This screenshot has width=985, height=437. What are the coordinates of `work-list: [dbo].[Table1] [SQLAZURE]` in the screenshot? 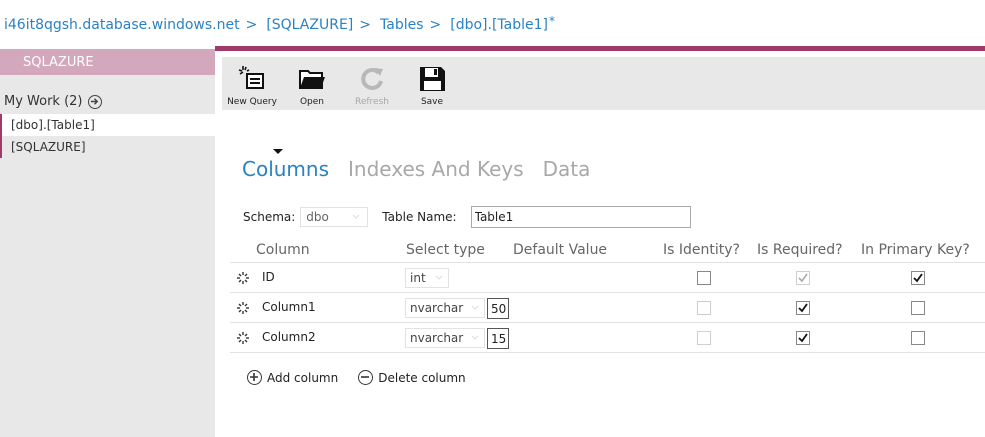 It's located at (107, 136).